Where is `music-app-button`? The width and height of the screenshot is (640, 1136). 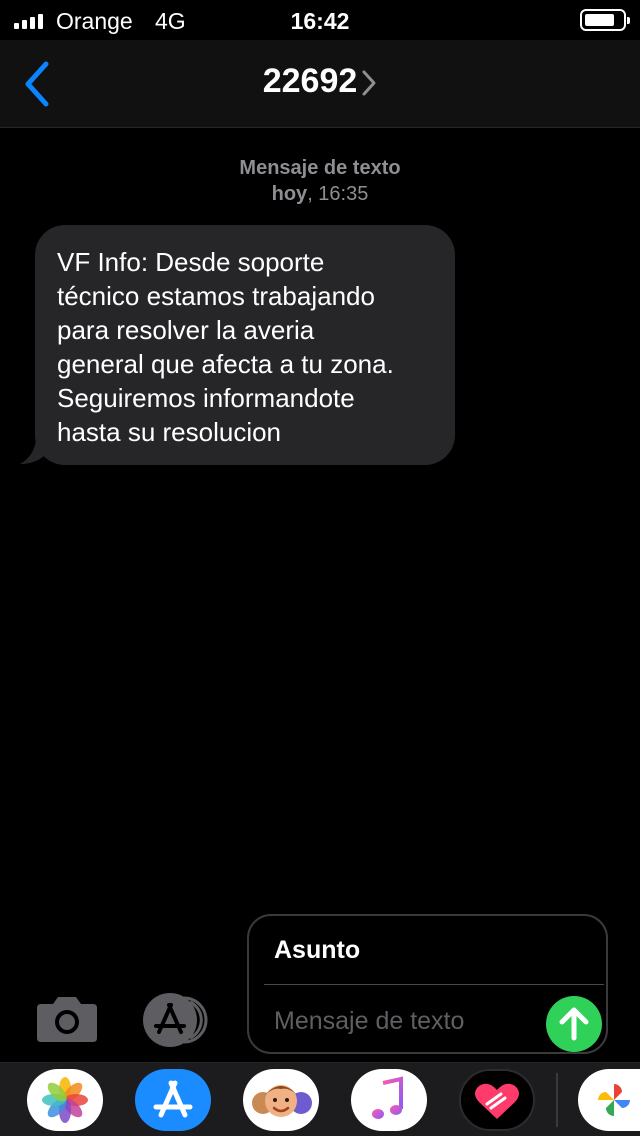
music-app-button is located at coordinates (389, 1100).